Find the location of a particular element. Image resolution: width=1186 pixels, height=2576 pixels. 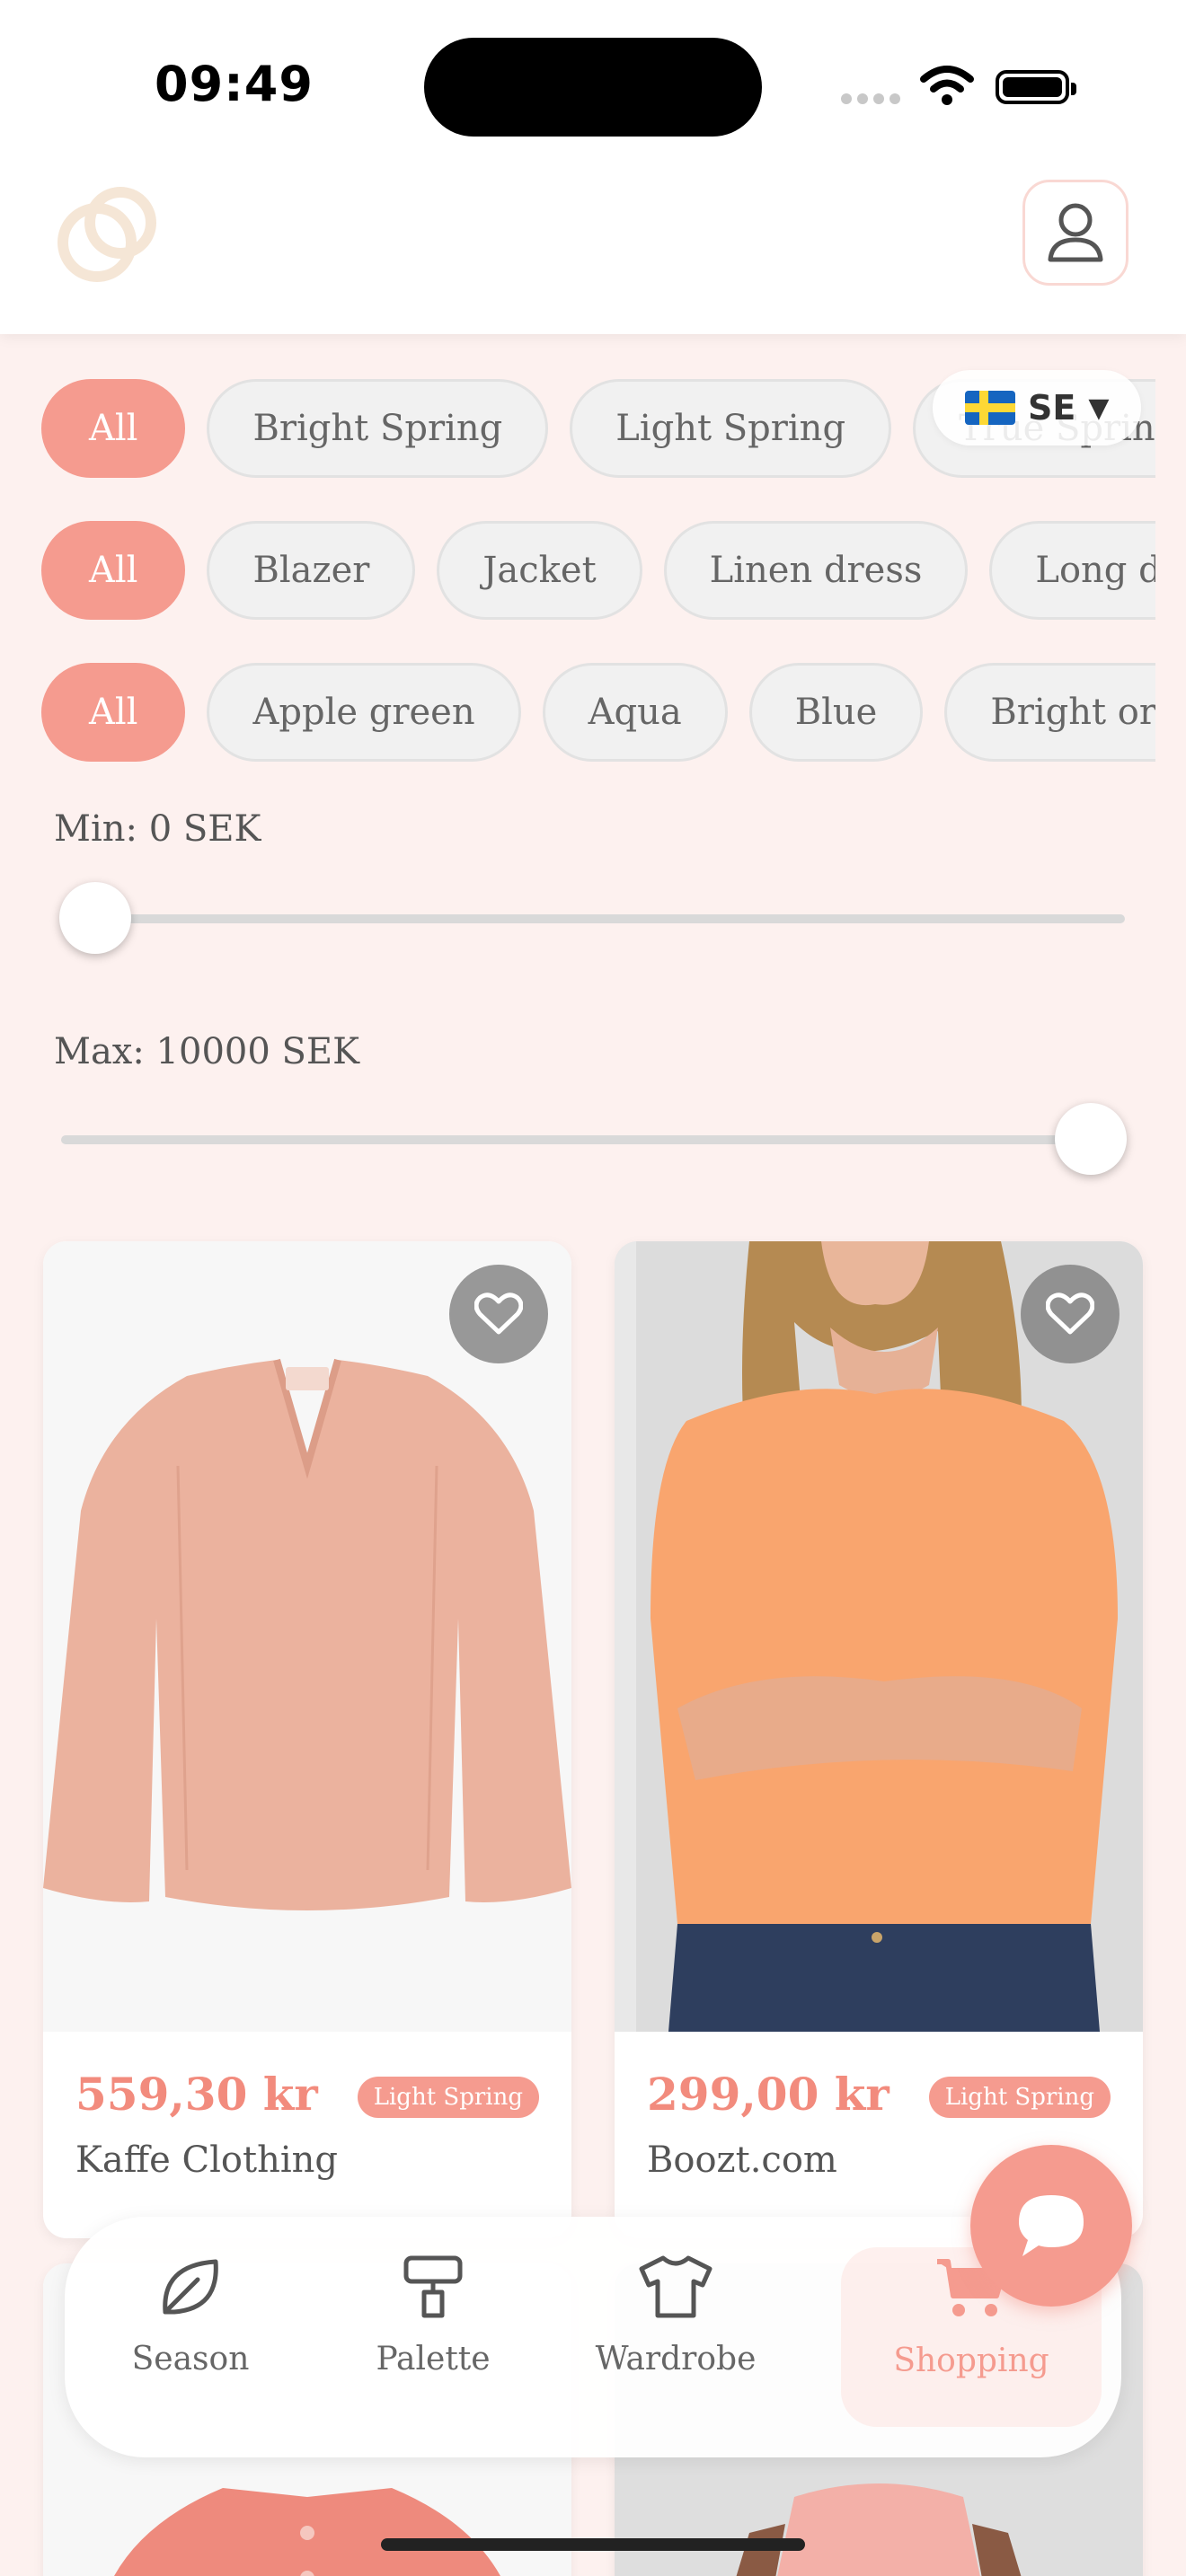

max-price-track is located at coordinates (593, 1139).